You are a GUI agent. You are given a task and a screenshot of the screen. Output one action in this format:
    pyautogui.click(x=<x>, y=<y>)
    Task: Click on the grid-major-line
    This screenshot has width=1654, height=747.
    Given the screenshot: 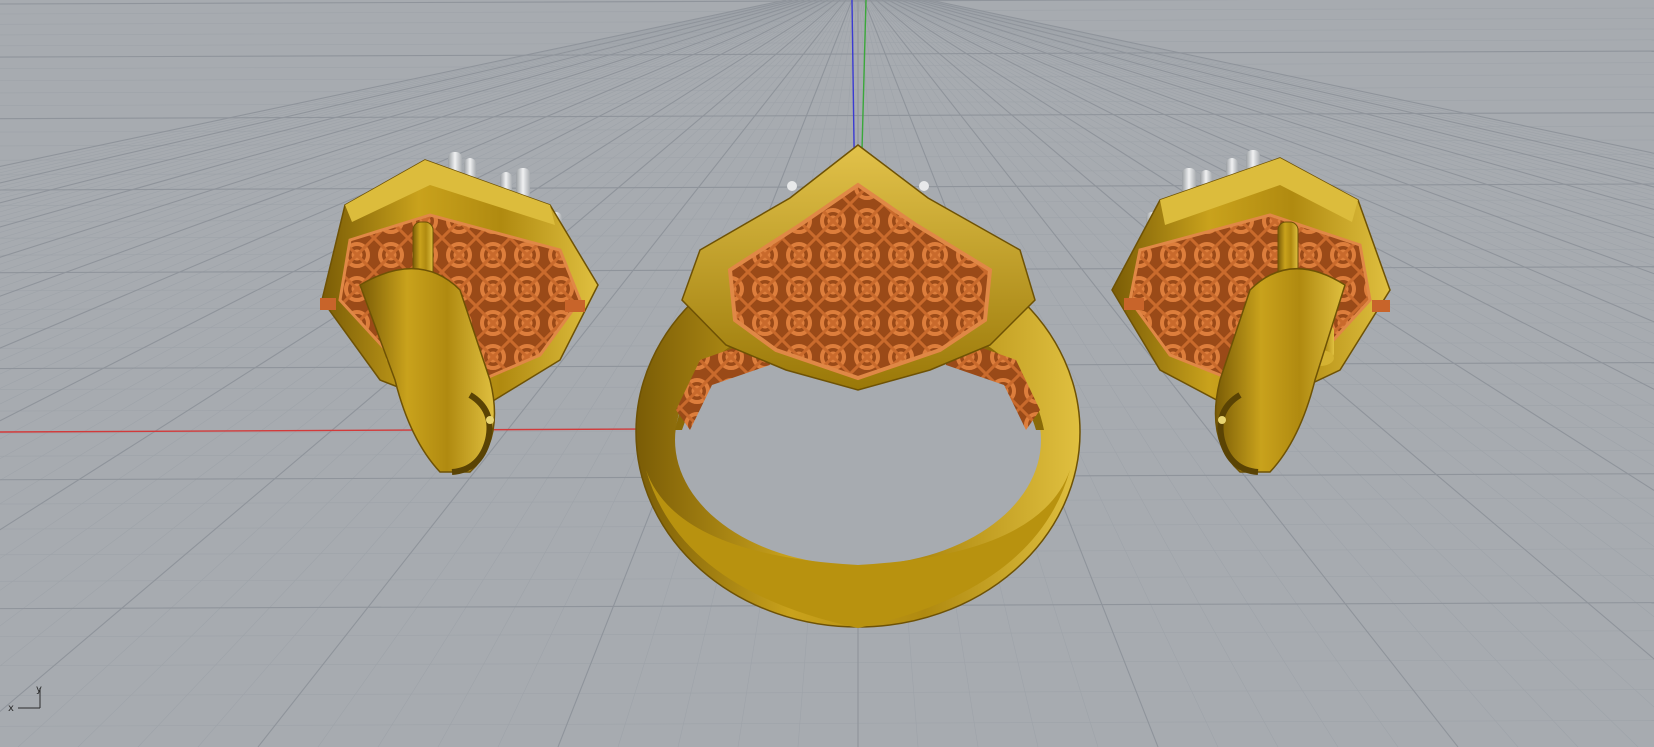 What is the action you would take?
    pyautogui.click(x=827, y=54)
    